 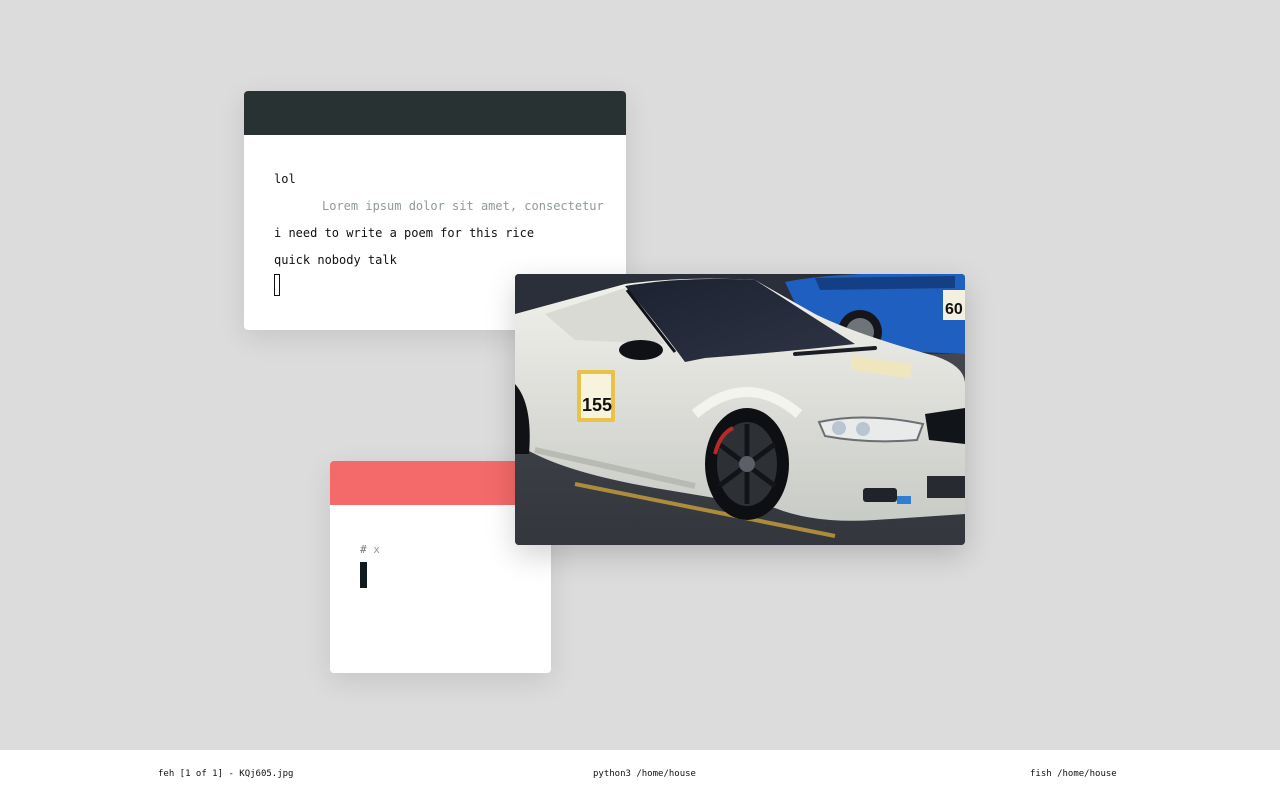 I want to click on chat-line: quick nobody talk, so click(x=335, y=260).